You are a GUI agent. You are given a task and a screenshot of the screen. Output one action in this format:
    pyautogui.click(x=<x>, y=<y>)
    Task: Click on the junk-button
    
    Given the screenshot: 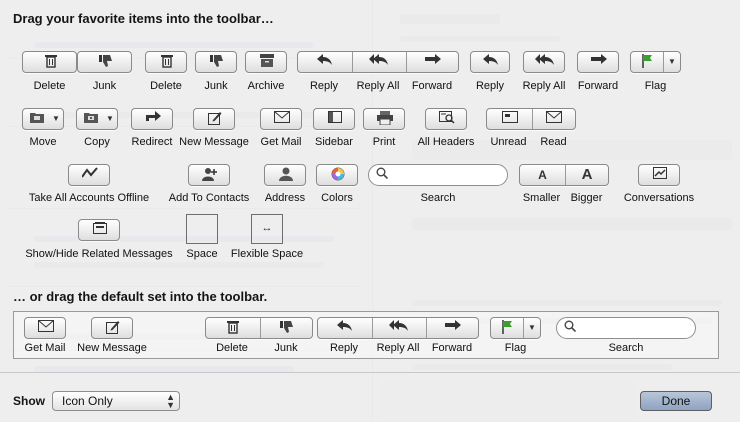 What is the action you would take?
    pyautogui.click(x=104, y=62)
    